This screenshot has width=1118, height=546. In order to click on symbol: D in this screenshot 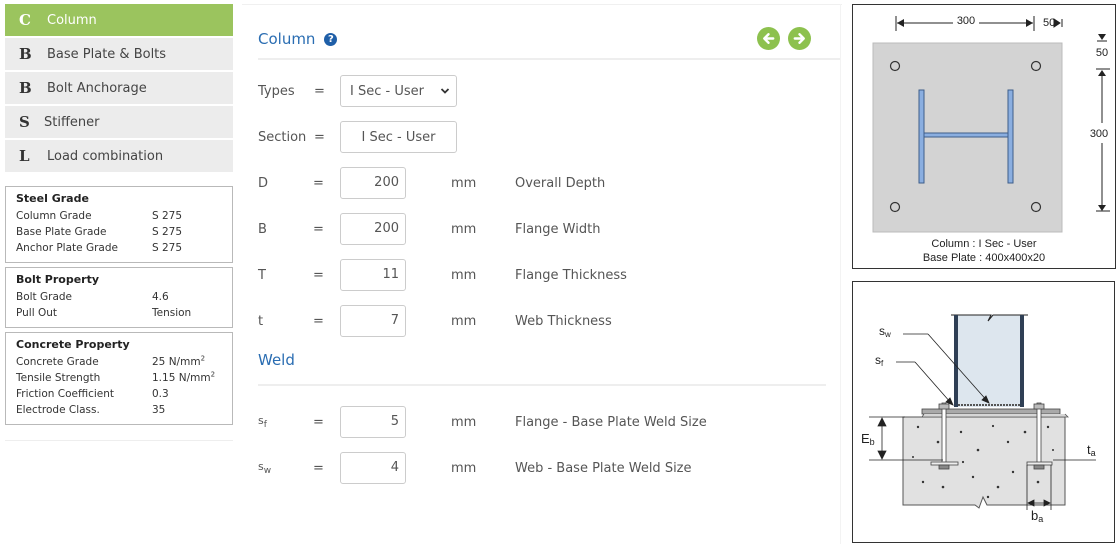, I will do `click(263, 183)`.